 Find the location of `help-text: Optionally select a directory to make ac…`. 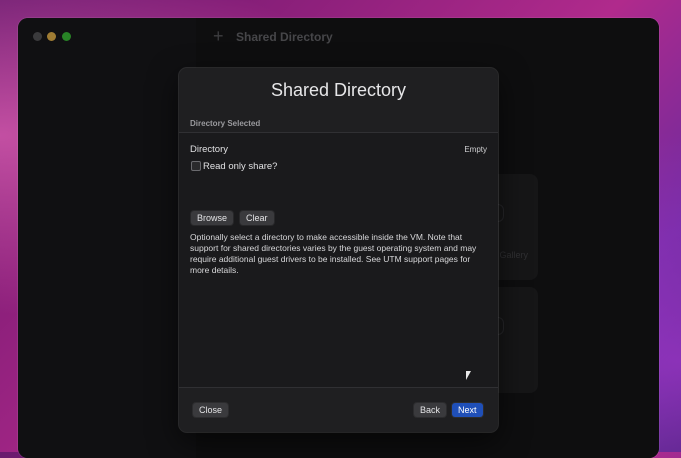

help-text: Optionally select a directory to make ac… is located at coordinates (333, 253).